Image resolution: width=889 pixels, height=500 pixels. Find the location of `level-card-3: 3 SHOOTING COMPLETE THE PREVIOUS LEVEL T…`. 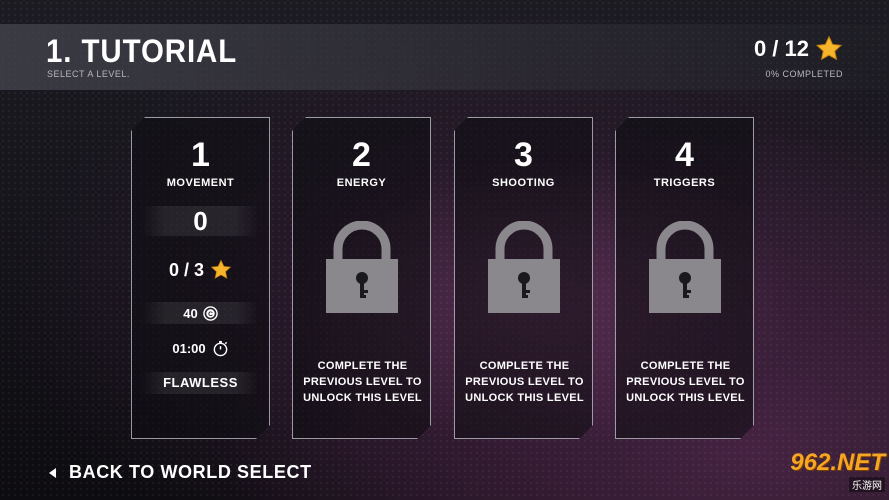

level-card-3: 3 SHOOTING COMPLETE THE PREVIOUS LEVEL T… is located at coordinates (523, 278).